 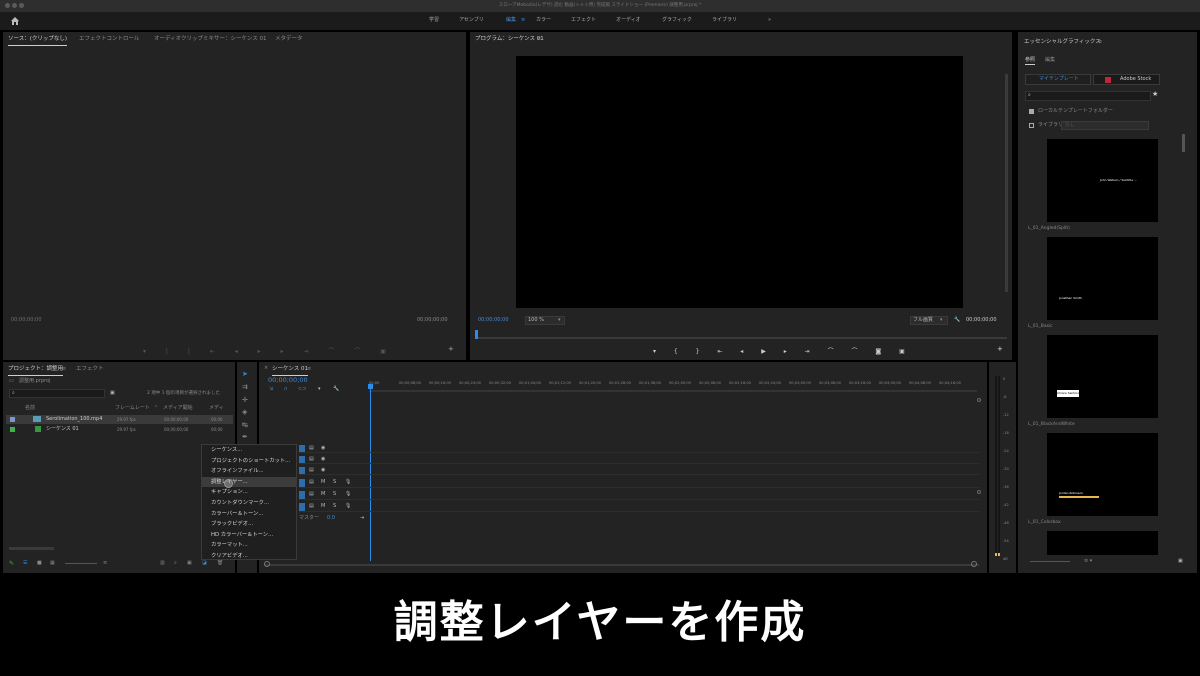 What do you see at coordinates (639, 459) in the screenshot?
I see `track-v2: ▤ ◉` at bounding box center [639, 459].